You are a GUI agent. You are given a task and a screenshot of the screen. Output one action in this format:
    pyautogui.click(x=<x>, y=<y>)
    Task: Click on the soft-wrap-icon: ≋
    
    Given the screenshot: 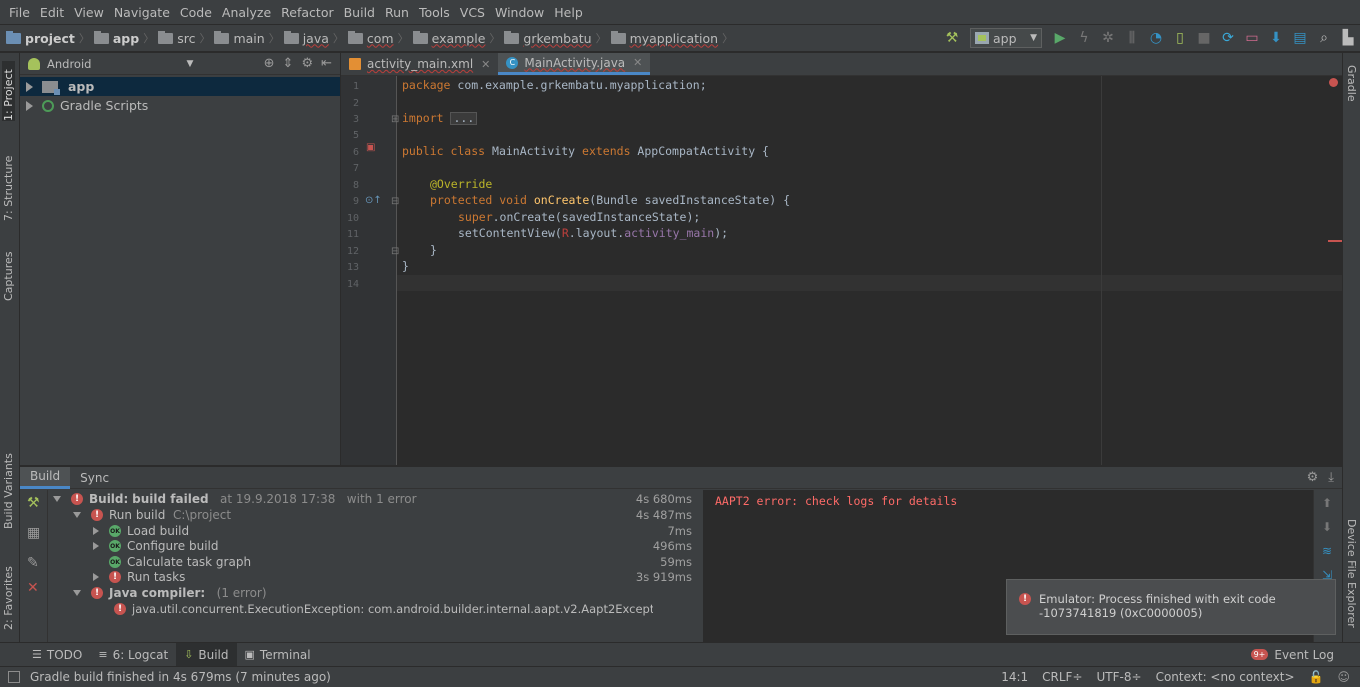 What is the action you would take?
    pyautogui.click(x=1327, y=551)
    